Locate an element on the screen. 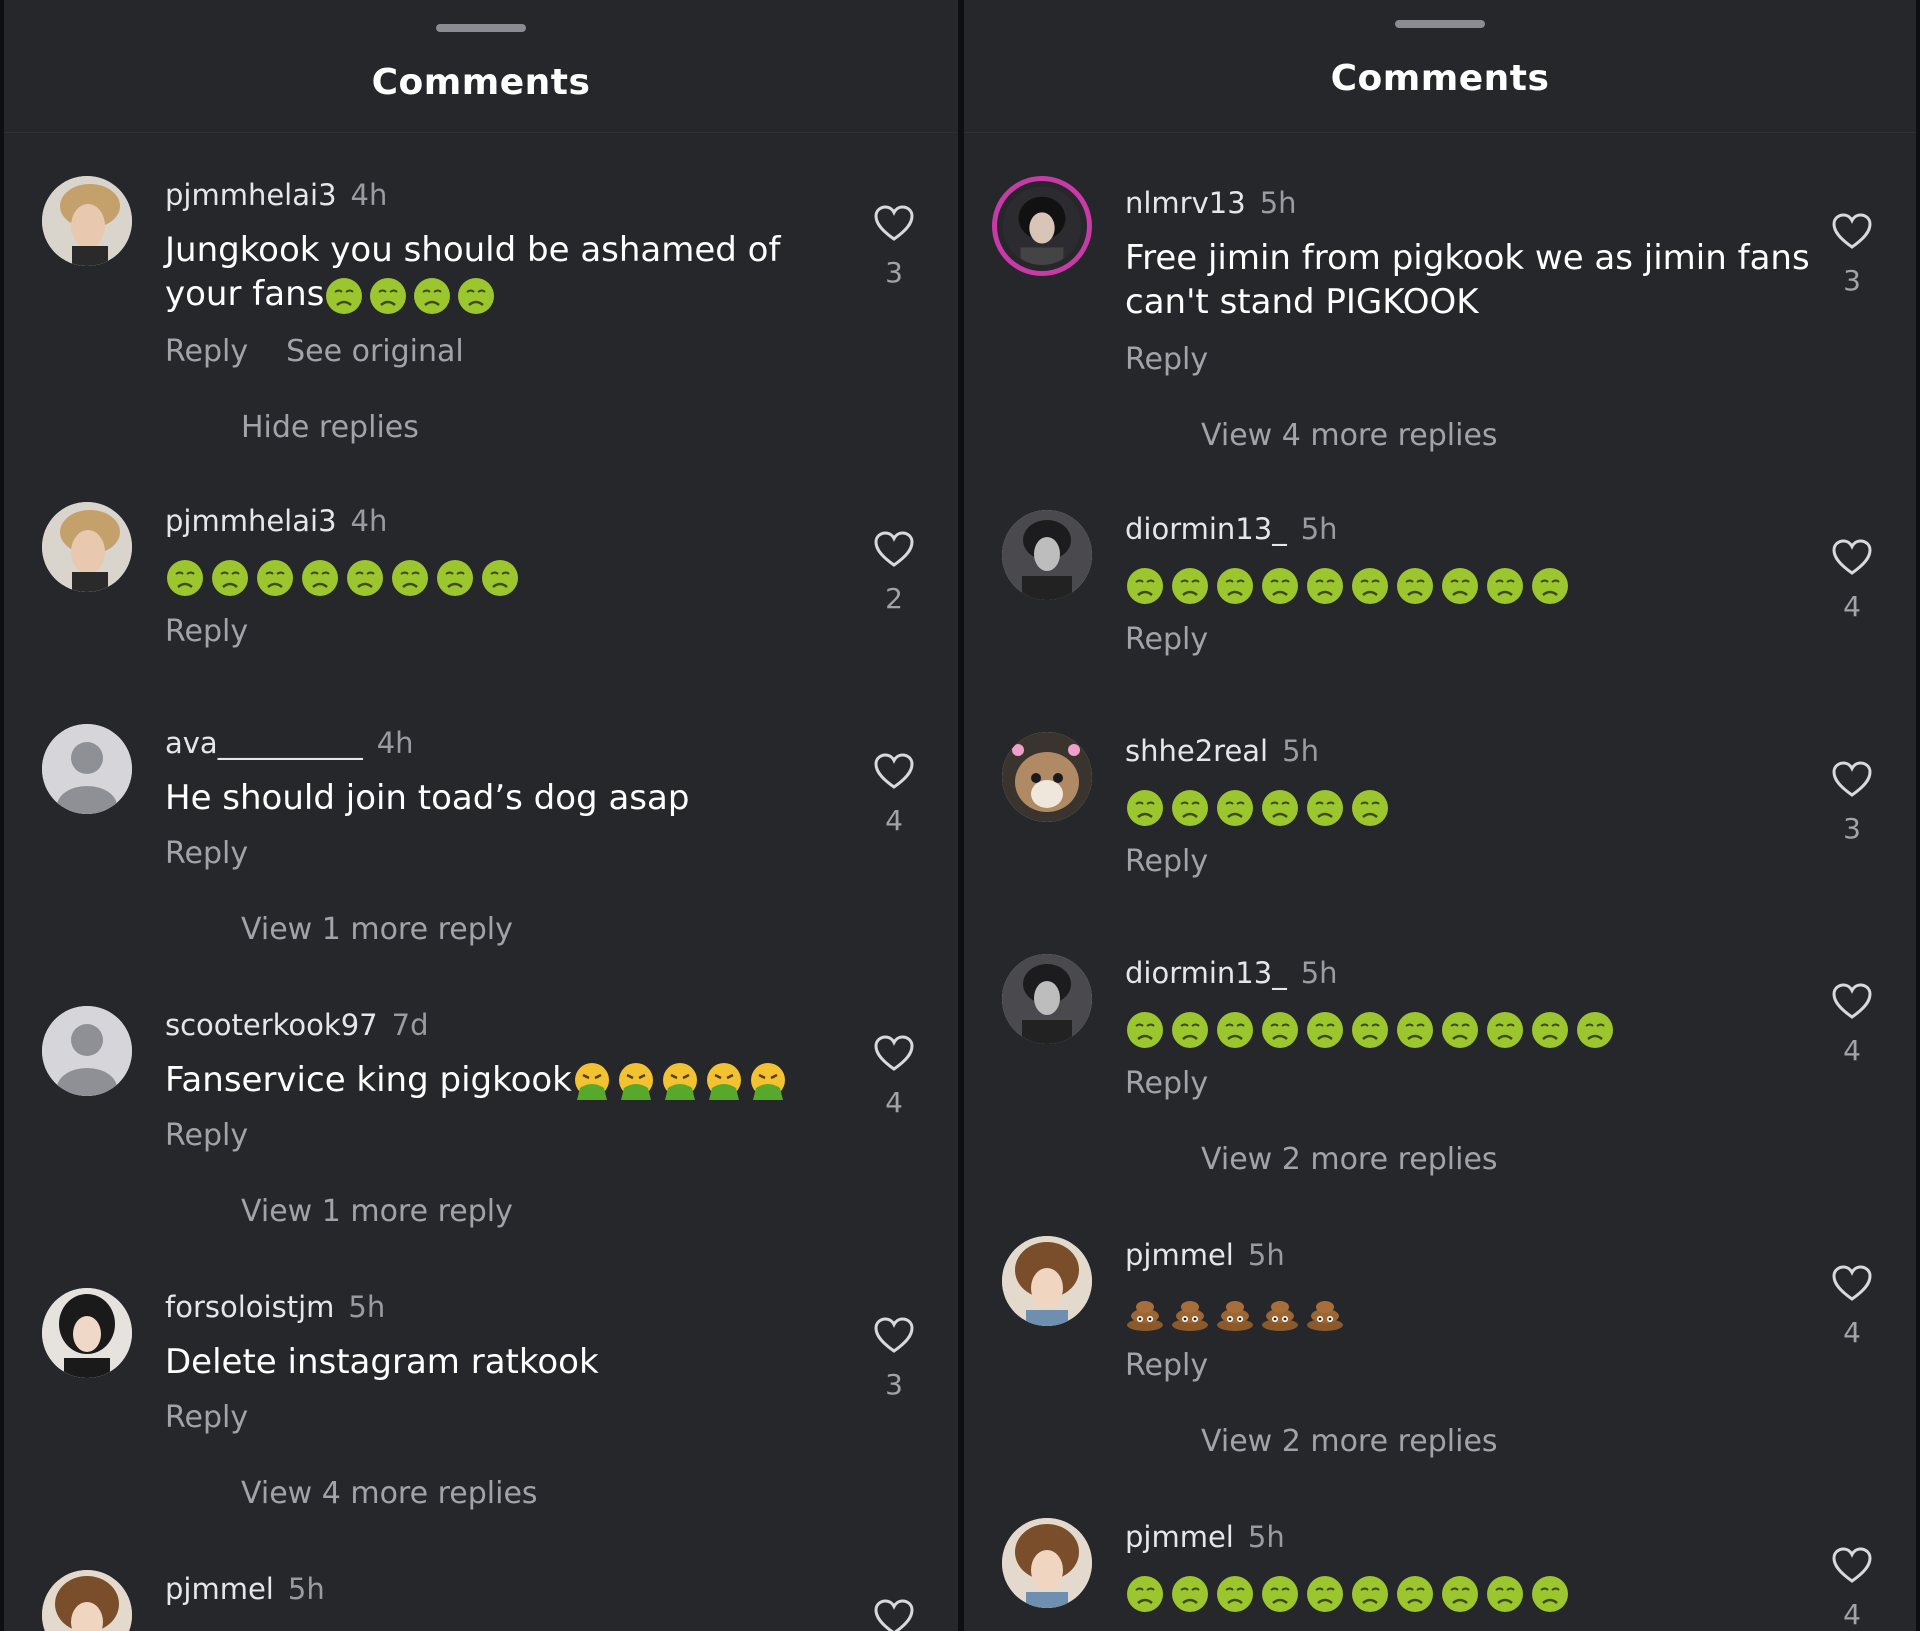 This screenshot has width=1920, height=1631. comment-meta: pjmmhelai3 4h is located at coordinates (276, 521).